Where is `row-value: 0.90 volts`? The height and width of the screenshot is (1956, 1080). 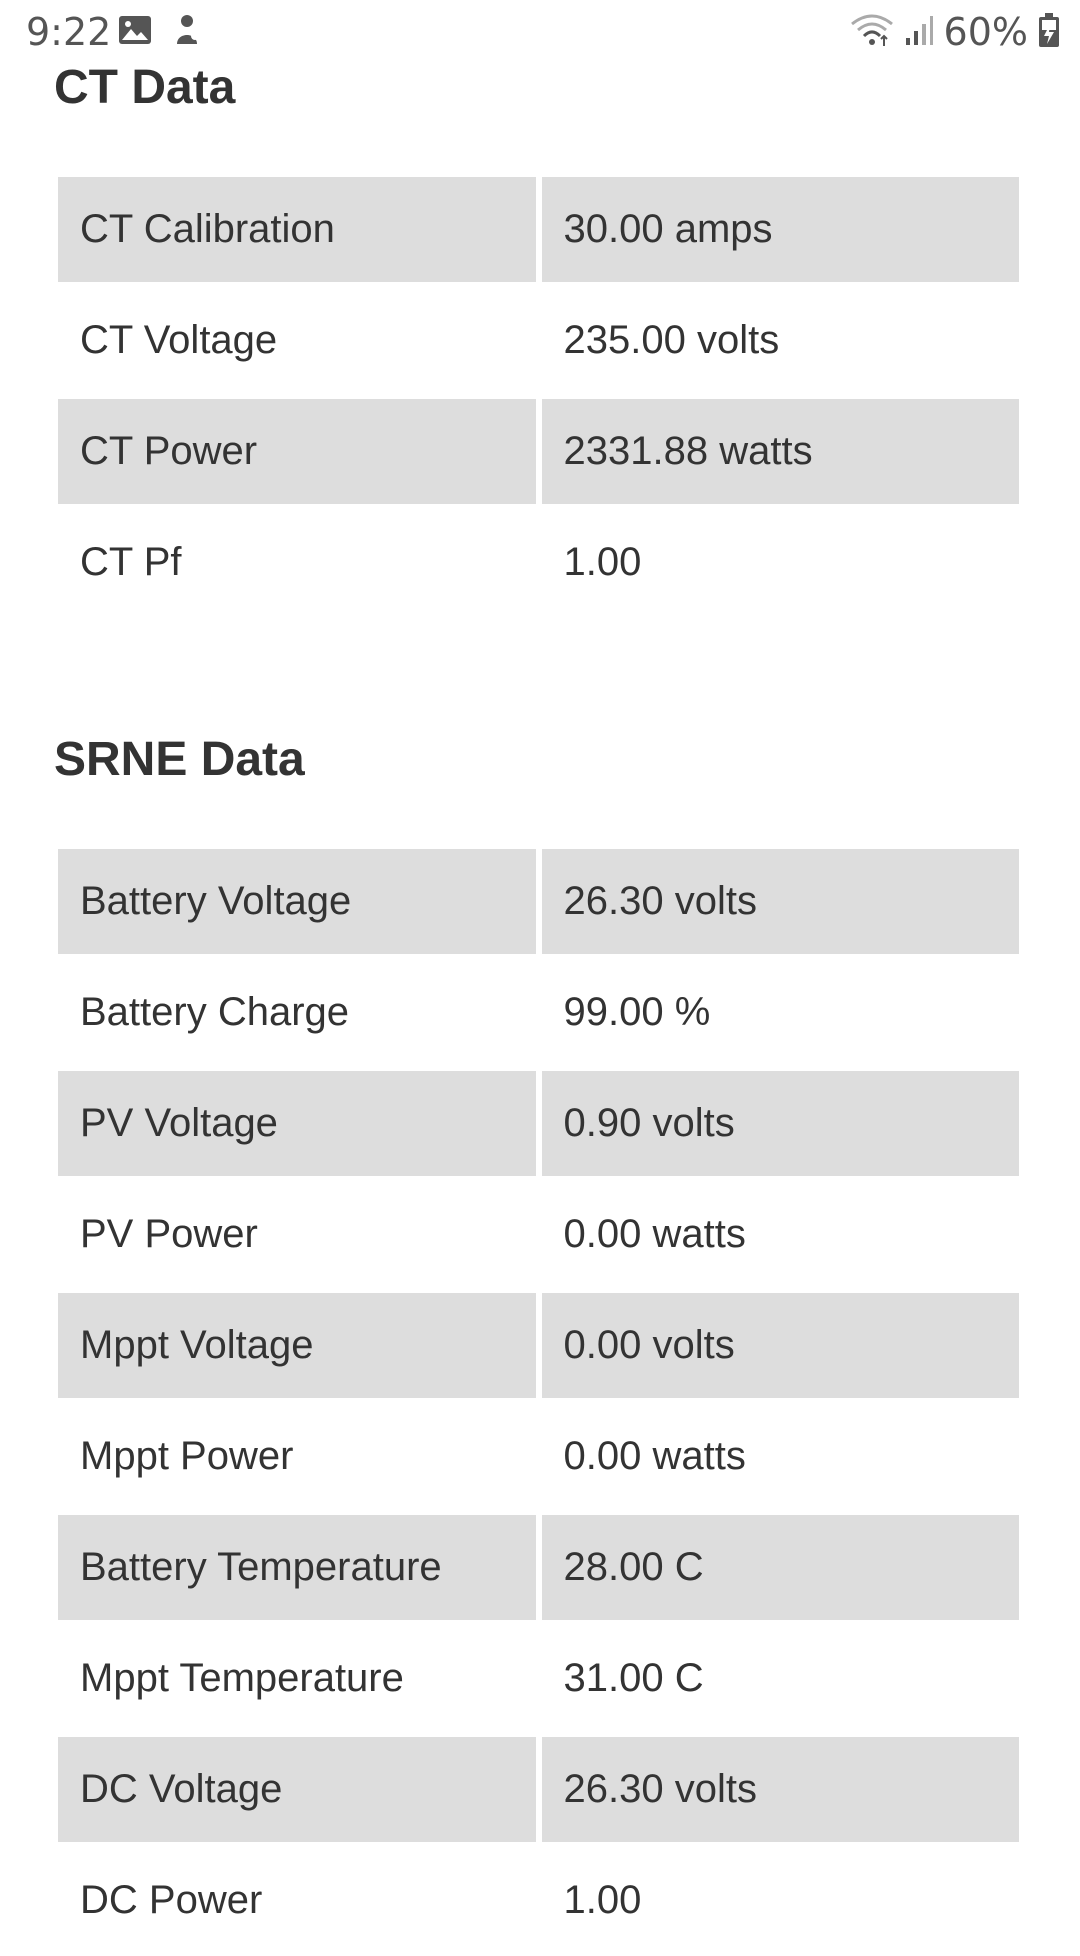 row-value: 0.90 volts is located at coordinates (780, 1123).